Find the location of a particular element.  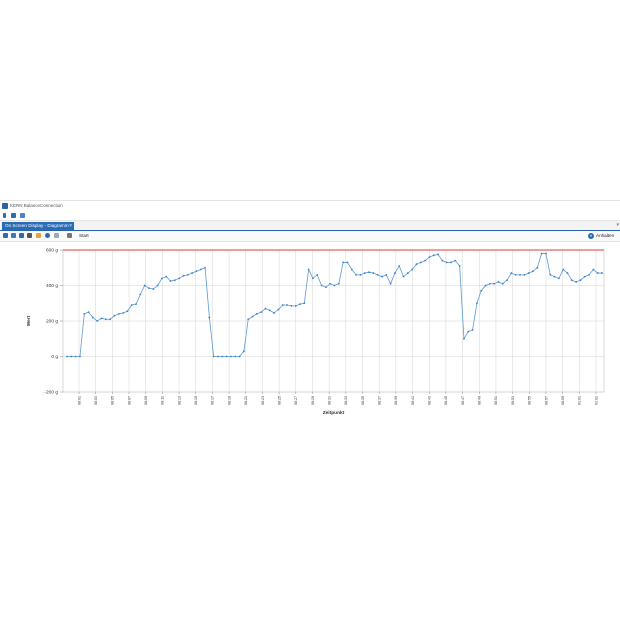

stop-button: ⏸ Anhalten is located at coordinates (603, 236).